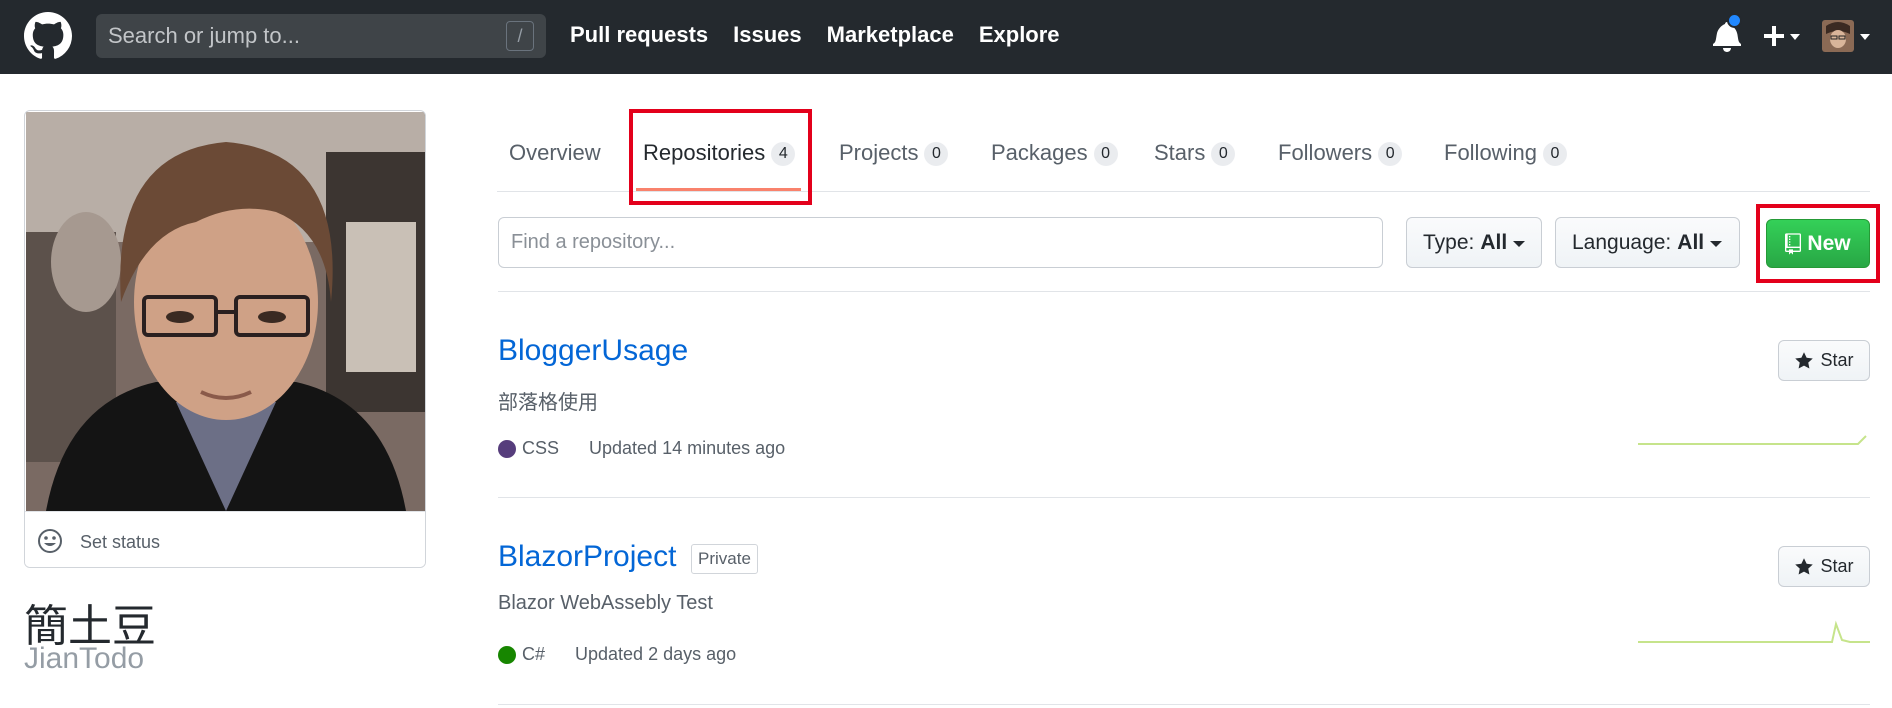 The image size is (1892, 708). What do you see at coordinates (1494, 242) in the screenshot?
I see `type-filter-value: All` at bounding box center [1494, 242].